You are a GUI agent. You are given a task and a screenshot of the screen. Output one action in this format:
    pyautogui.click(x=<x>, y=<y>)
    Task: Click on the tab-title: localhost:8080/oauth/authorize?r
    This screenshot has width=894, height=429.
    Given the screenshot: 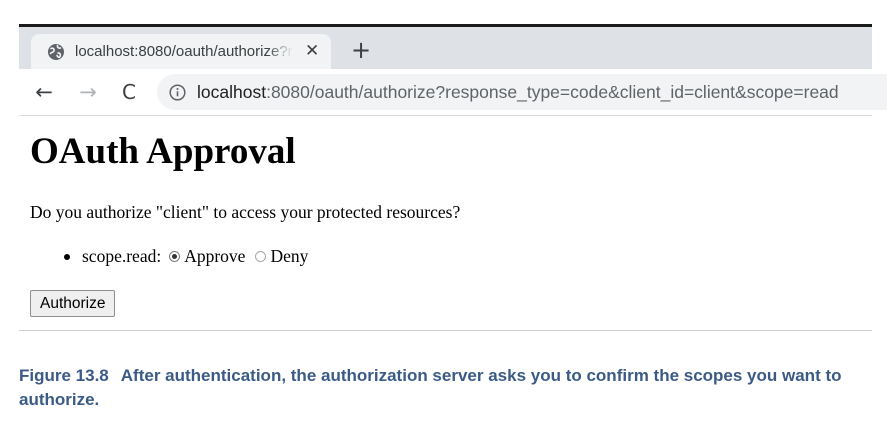 What is the action you would take?
    pyautogui.click(x=184, y=51)
    